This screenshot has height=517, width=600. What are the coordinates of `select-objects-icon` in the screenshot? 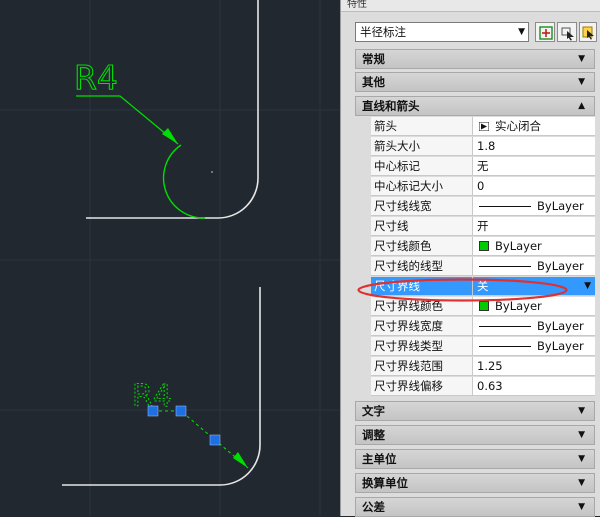 It's located at (567, 34).